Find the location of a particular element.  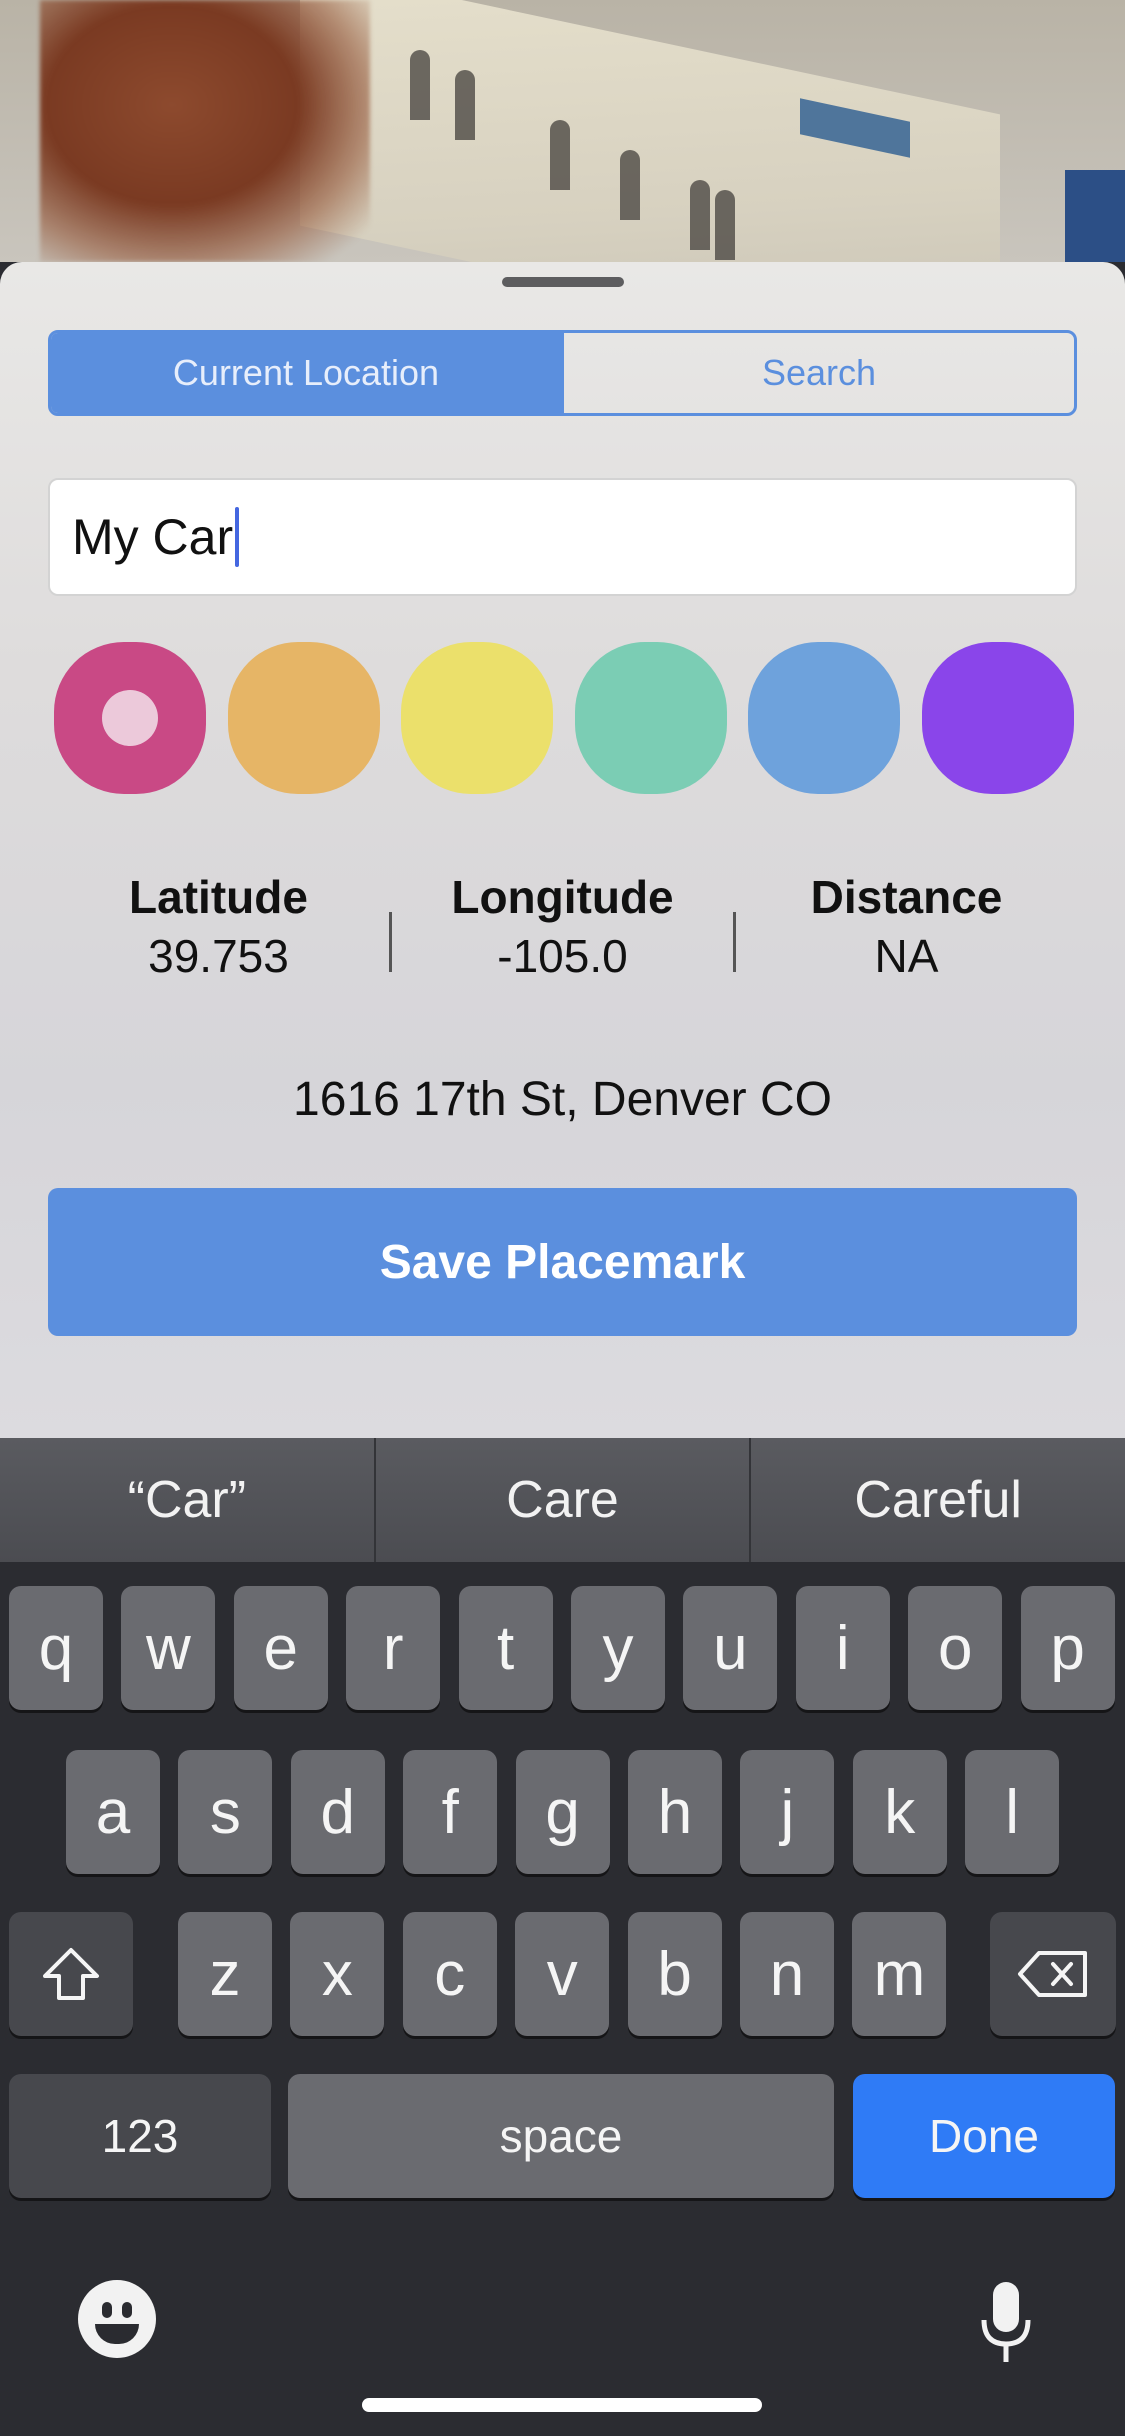

key-t: t is located at coordinates (505, 1648).